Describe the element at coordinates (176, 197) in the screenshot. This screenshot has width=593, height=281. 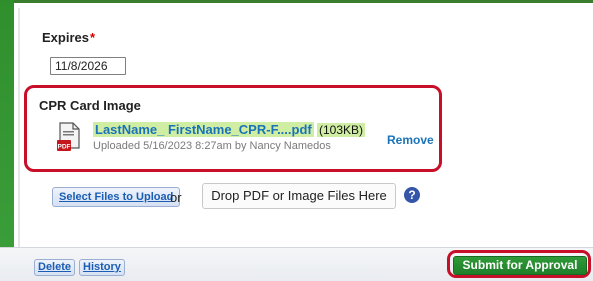
I see `or-text: or` at that location.